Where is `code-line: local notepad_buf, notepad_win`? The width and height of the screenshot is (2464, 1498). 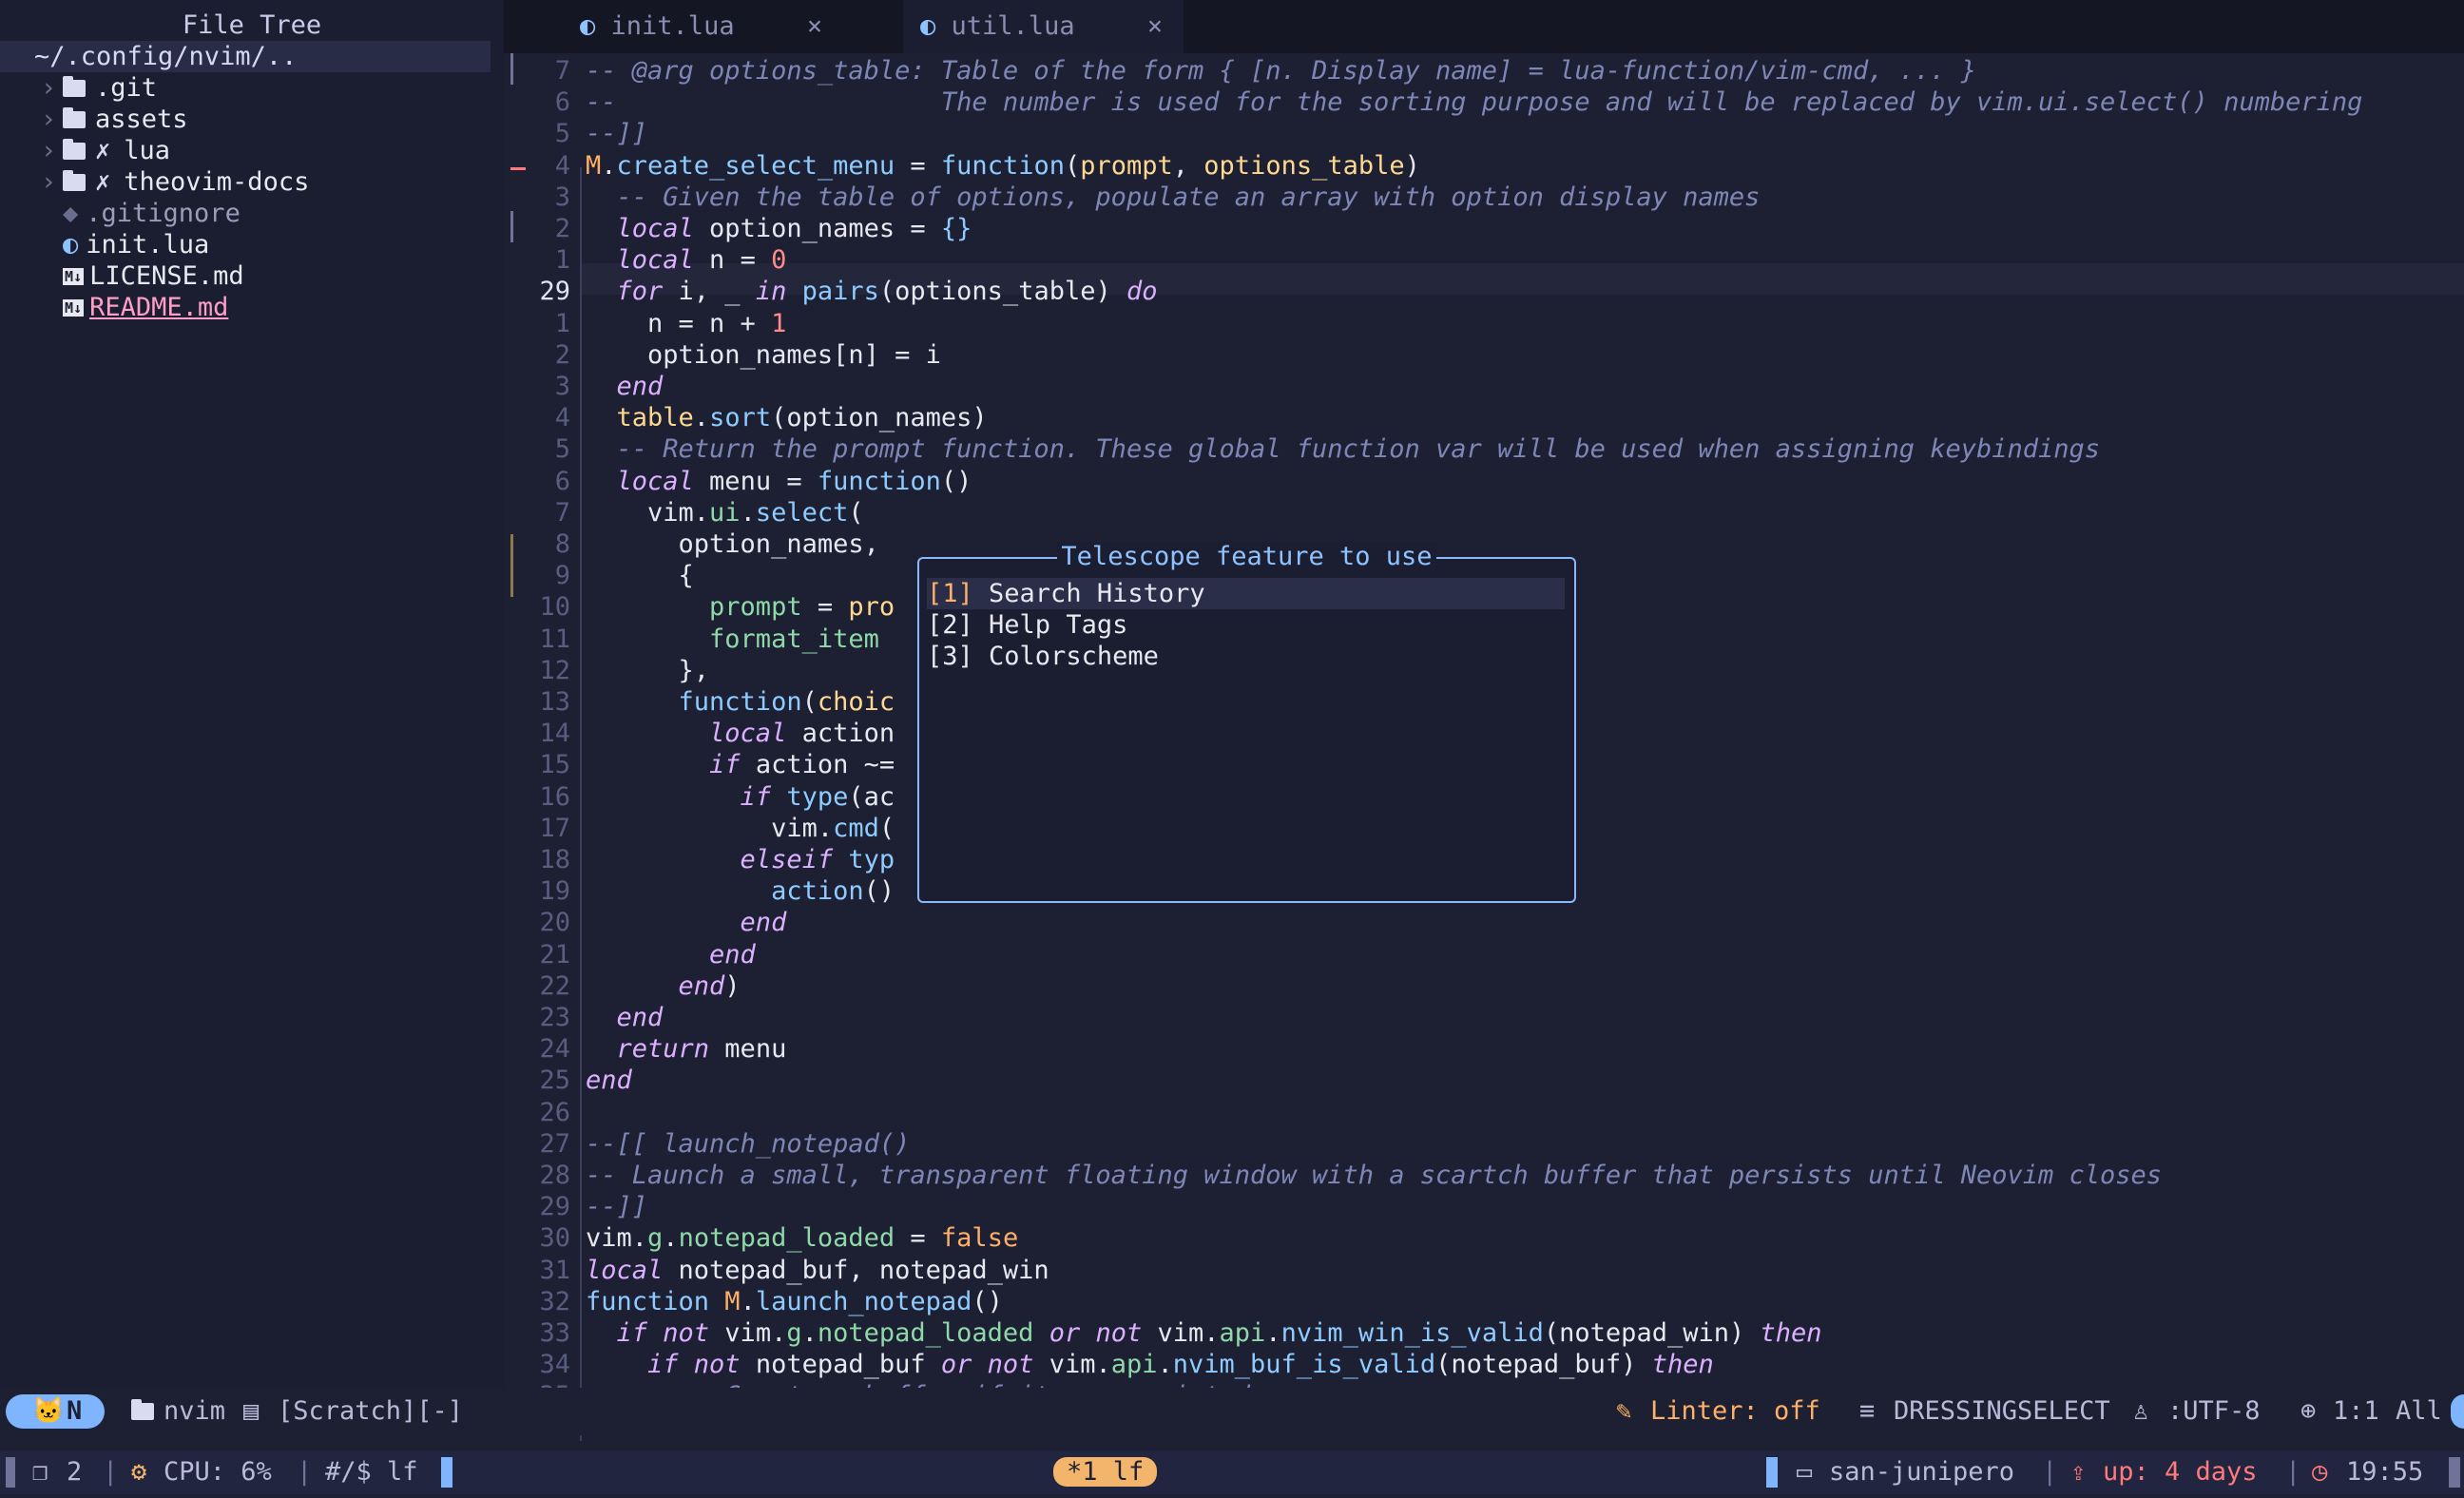 code-line: local notepad_buf, notepad_win is located at coordinates (817, 1270).